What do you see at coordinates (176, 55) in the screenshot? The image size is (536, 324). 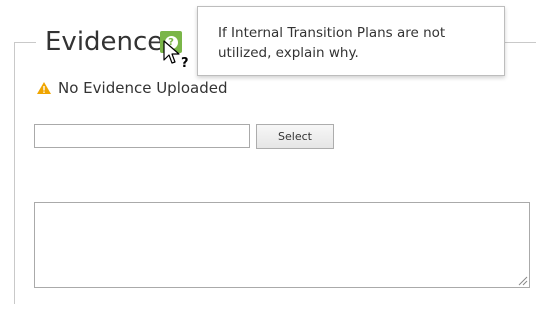 I see `help-cursor-icon: ?` at bounding box center [176, 55].